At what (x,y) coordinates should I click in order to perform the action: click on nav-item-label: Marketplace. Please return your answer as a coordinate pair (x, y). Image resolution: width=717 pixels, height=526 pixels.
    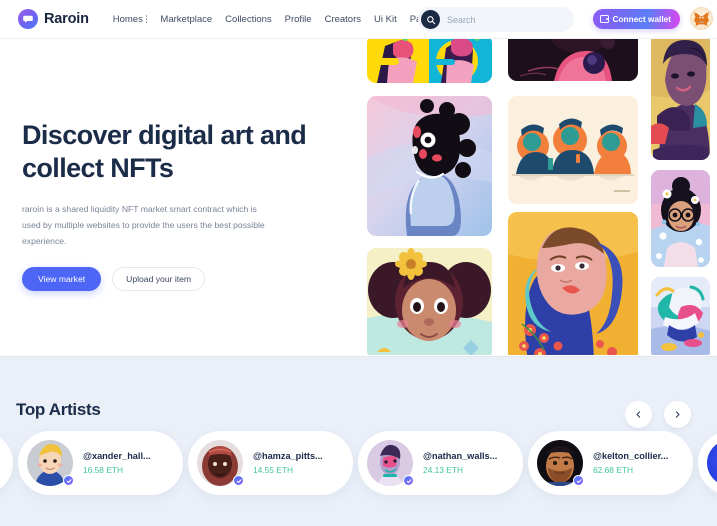
    Looking at the image, I should click on (186, 19).